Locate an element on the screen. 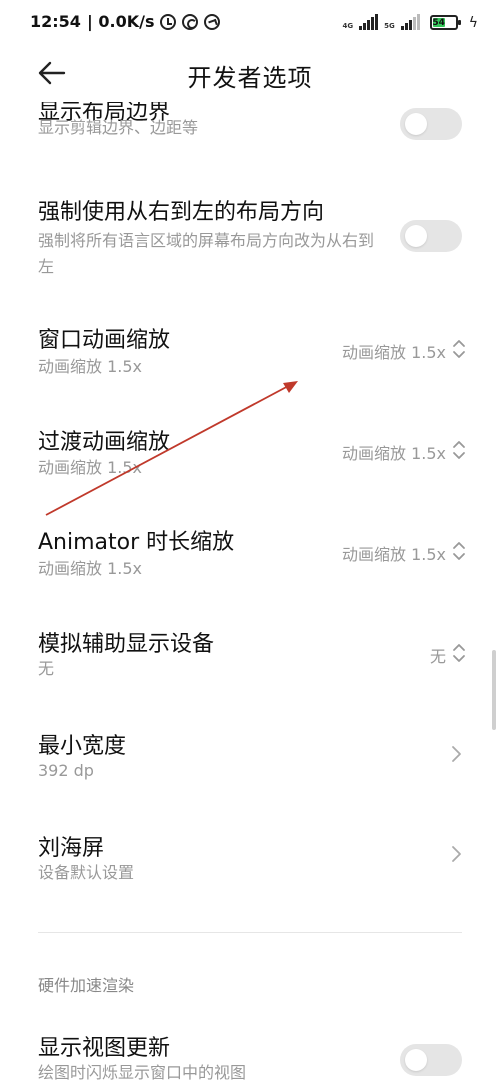  status-left: 12:54 | 0.0K/s is located at coordinates (125, 21).